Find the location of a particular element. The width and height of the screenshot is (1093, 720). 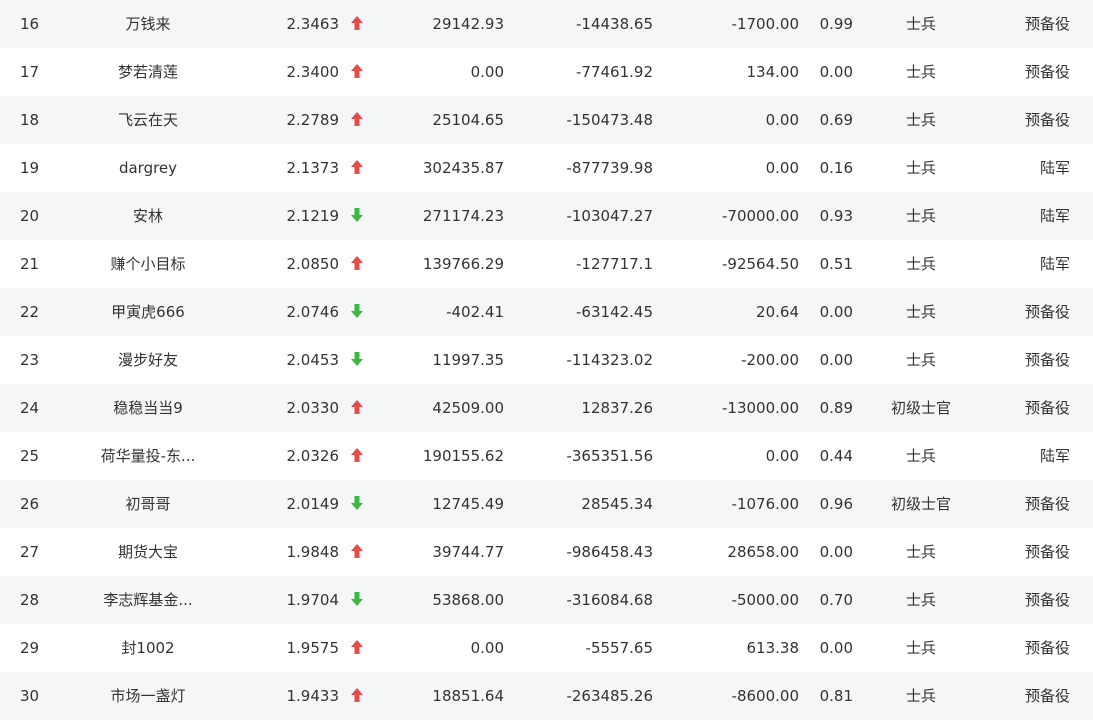

score-cell: 2.0326 is located at coordinates (313, 456).